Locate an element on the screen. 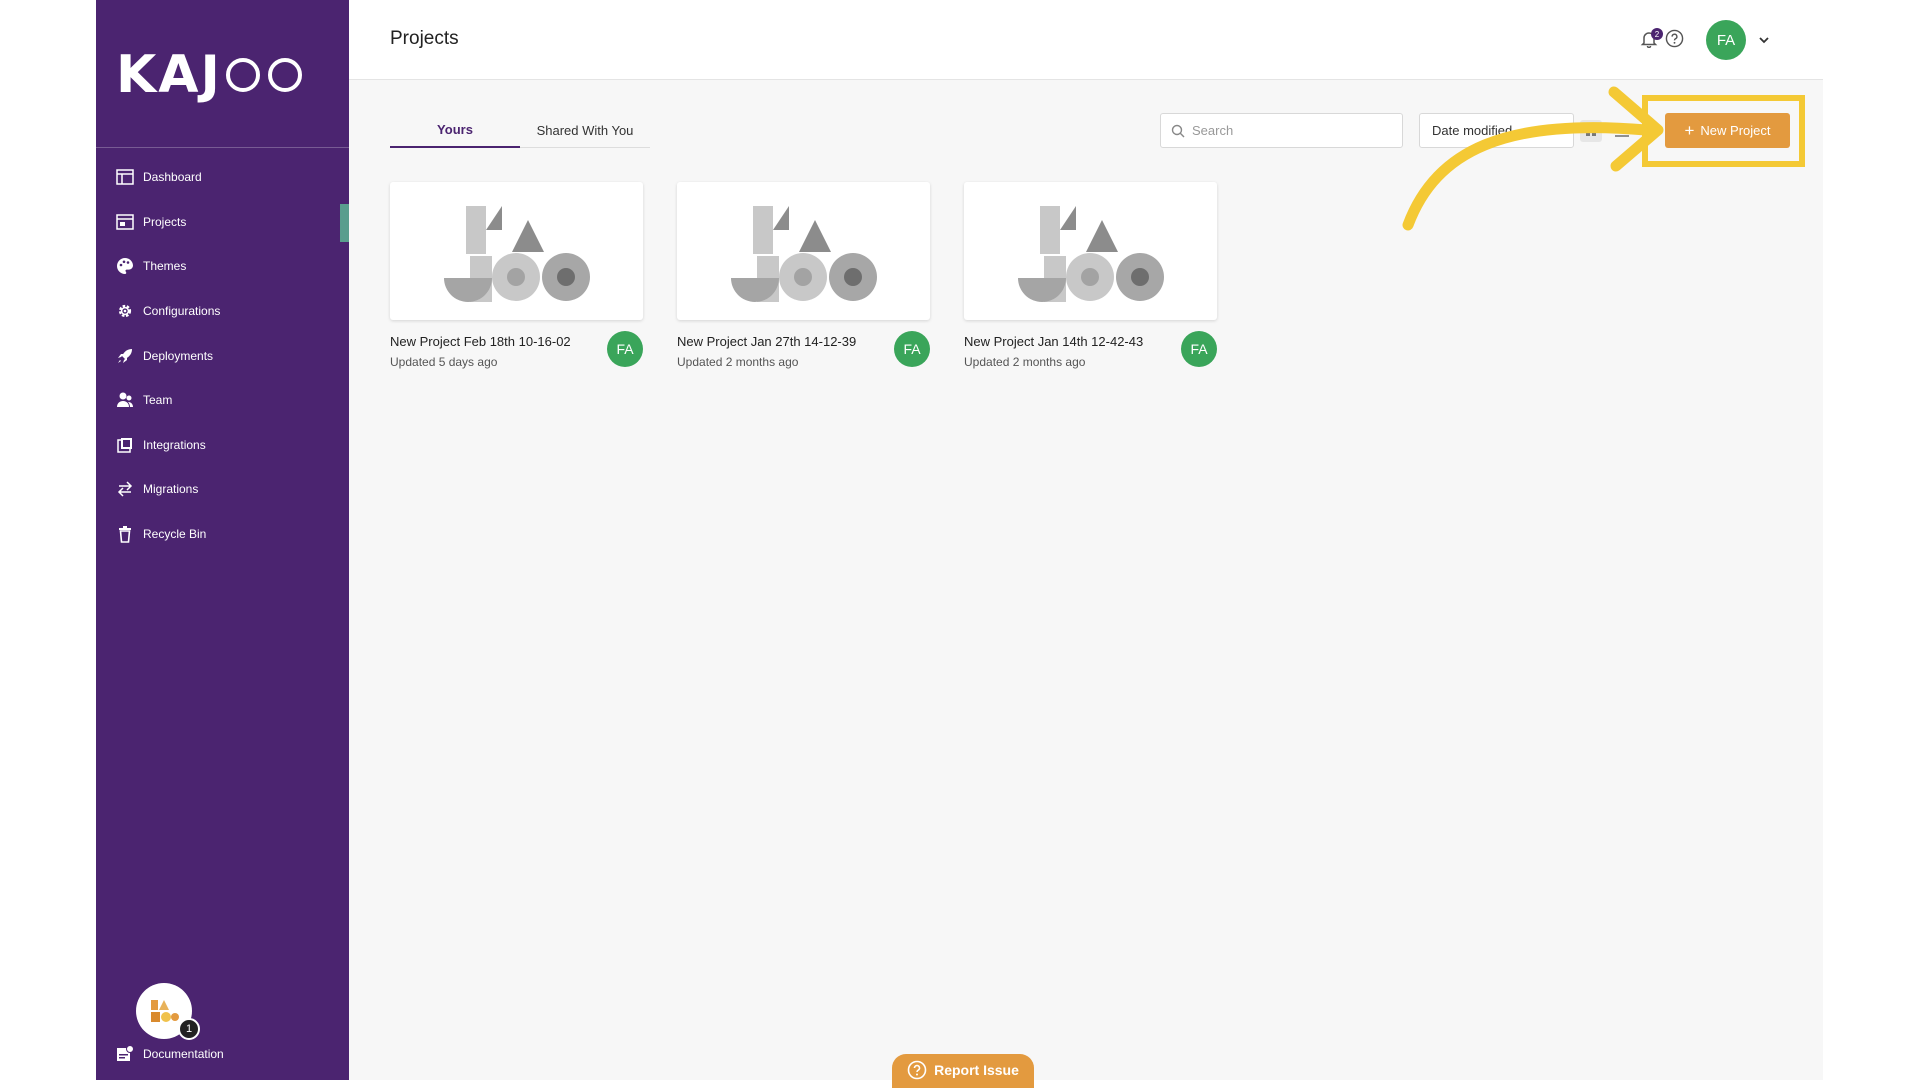 The width and height of the screenshot is (1920, 1088). sidebar-item-label: Migrations is located at coordinates (171, 489).